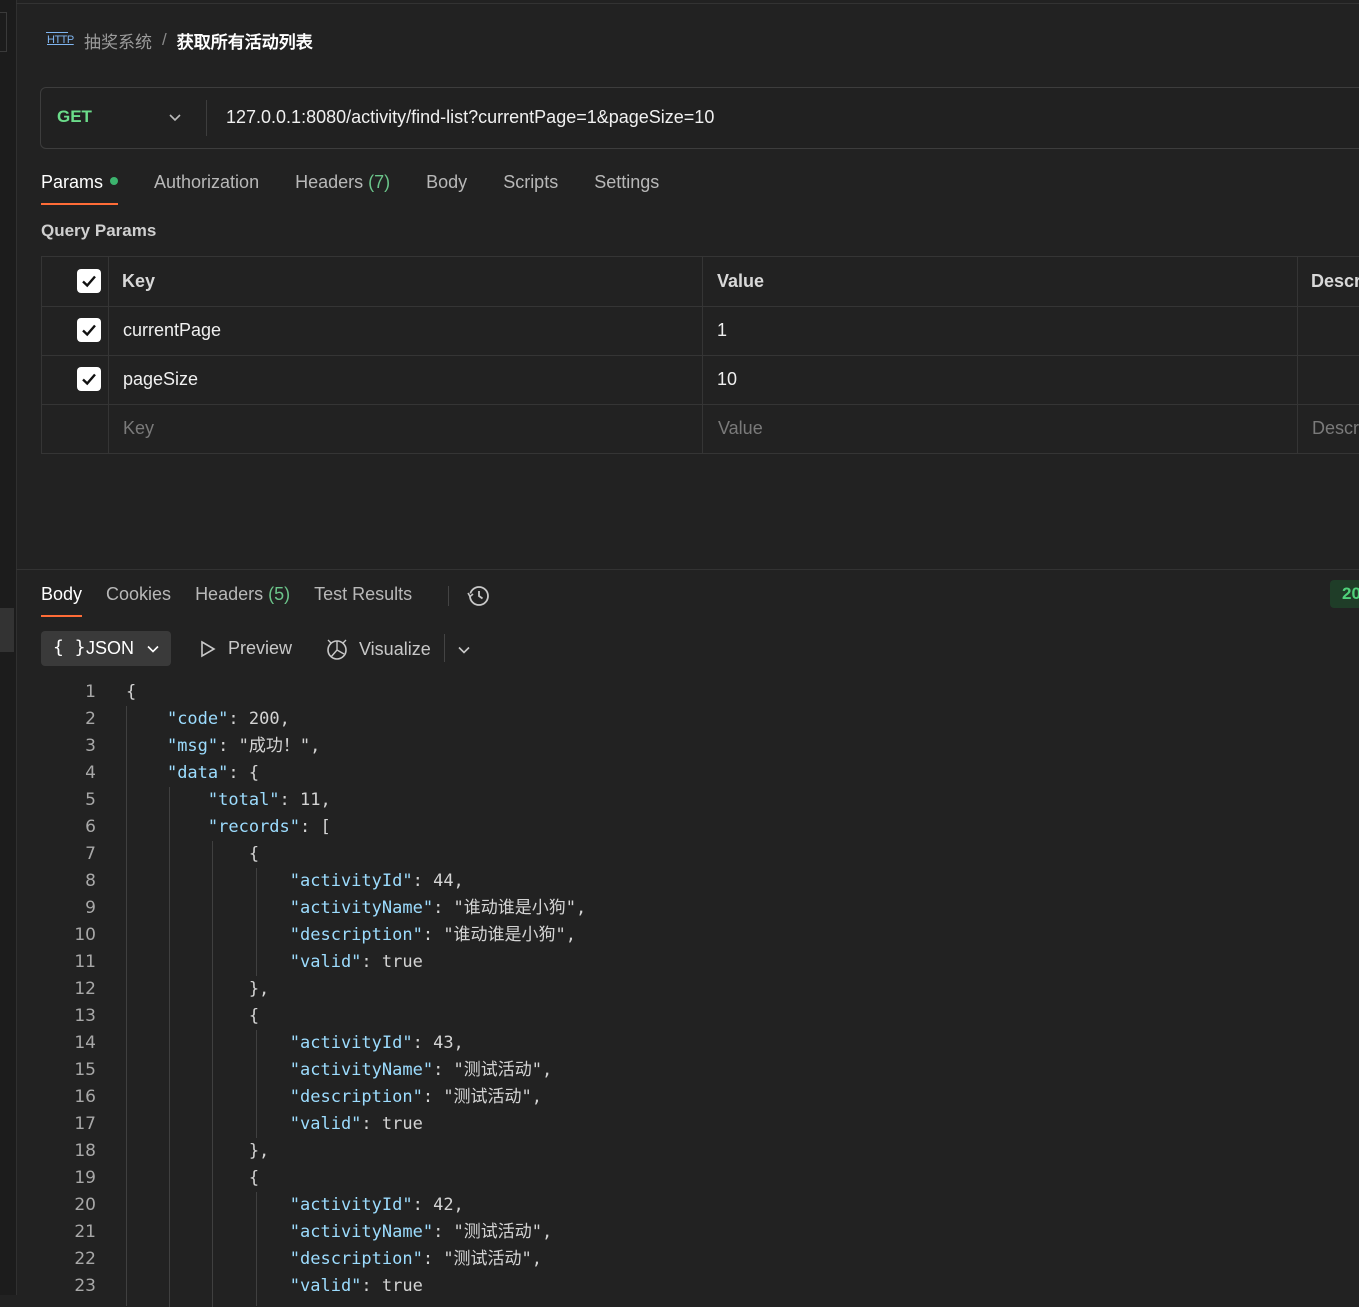  Describe the element at coordinates (85, 1151) in the screenshot. I see `line-number: 18` at that location.